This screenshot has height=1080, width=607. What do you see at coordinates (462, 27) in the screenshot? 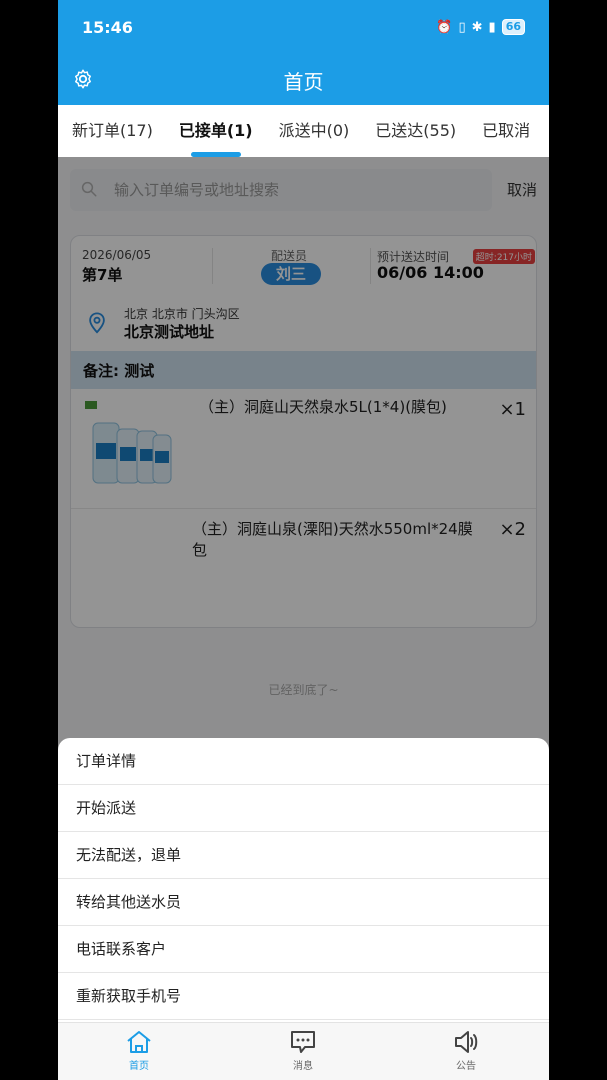
I see `vibrate-icon: ▯` at bounding box center [462, 27].